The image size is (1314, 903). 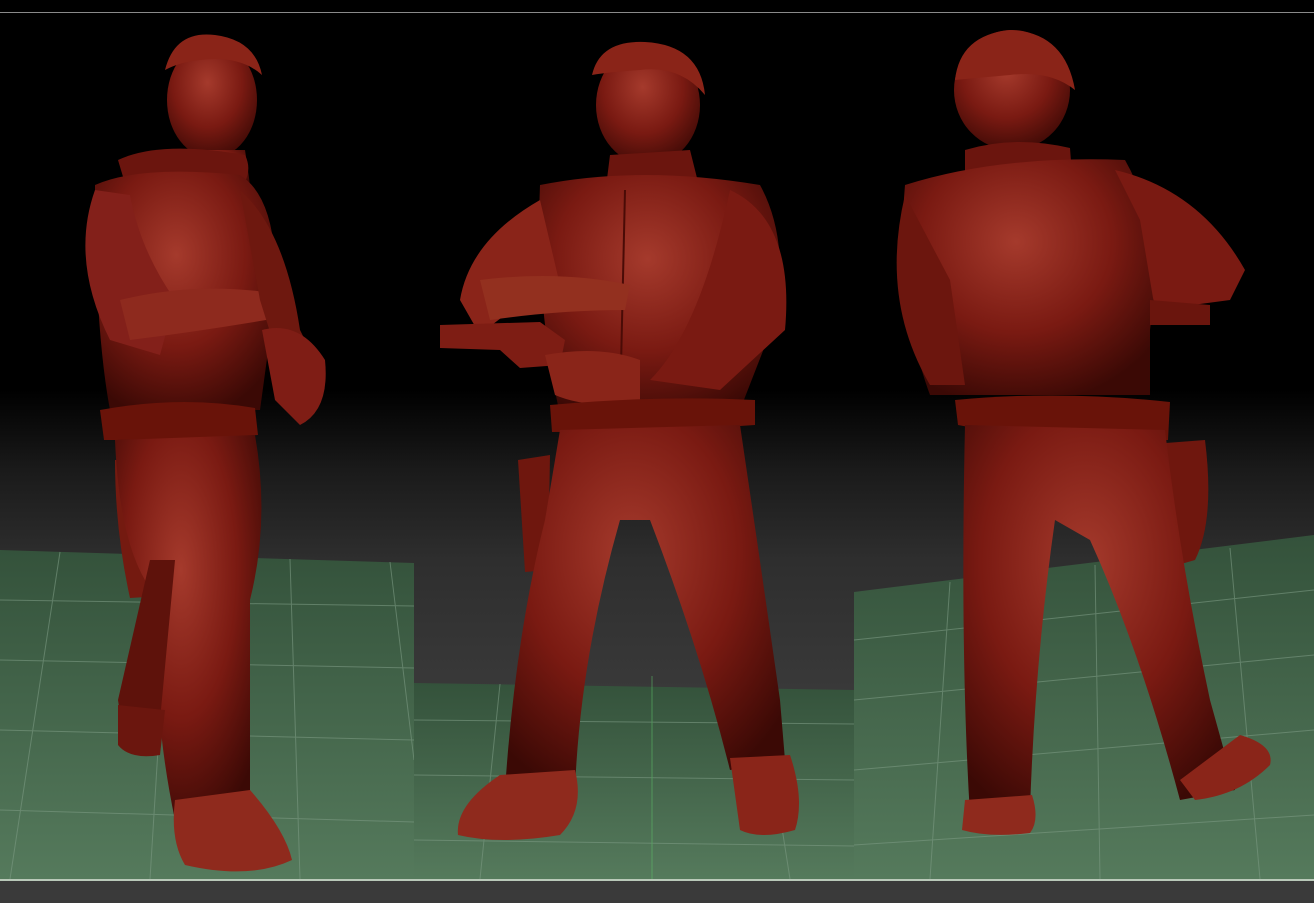 What do you see at coordinates (657, 880) in the screenshot?
I see `viewport-bottom-border` at bounding box center [657, 880].